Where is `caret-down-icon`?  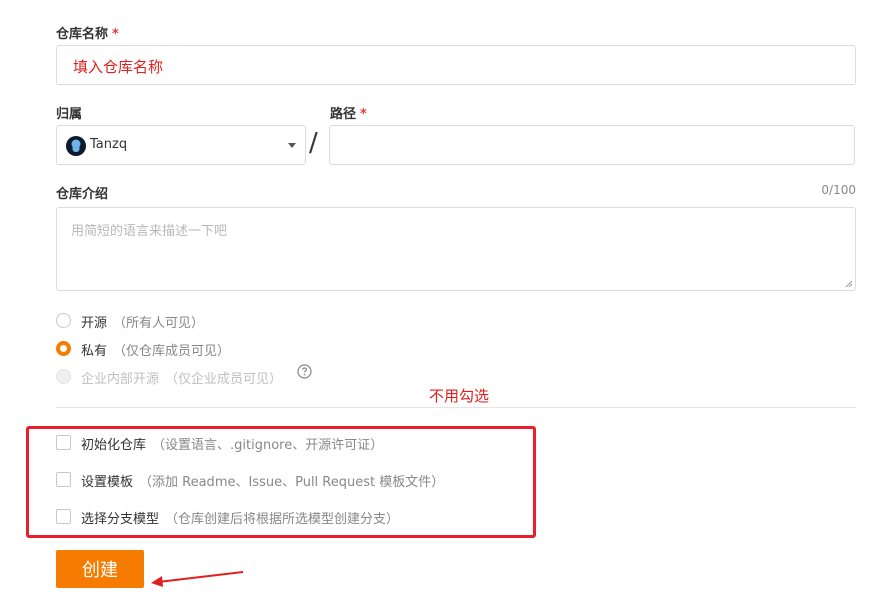 caret-down-icon is located at coordinates (292, 145).